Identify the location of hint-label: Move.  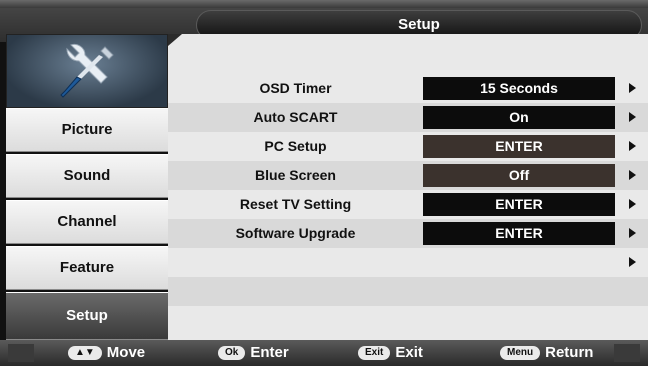
(126, 352).